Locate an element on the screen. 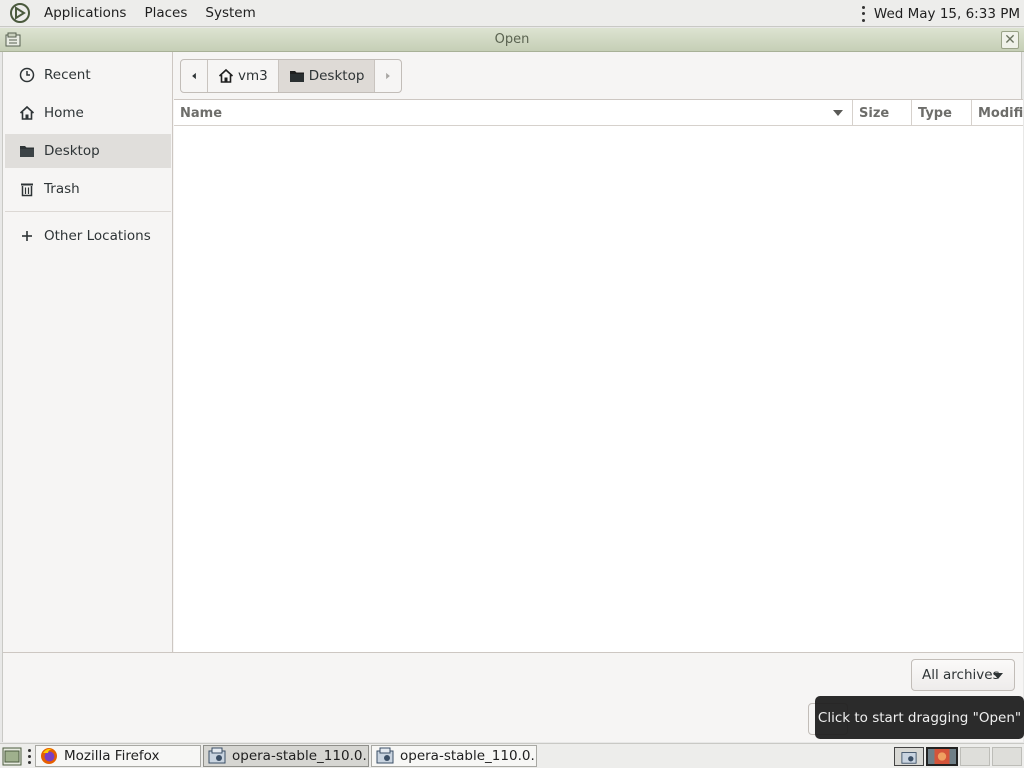 Image resolution: width=1024 pixels, height=768 pixels. clock-datetime: Wed May 15, 6:33 PM is located at coordinates (947, 14).